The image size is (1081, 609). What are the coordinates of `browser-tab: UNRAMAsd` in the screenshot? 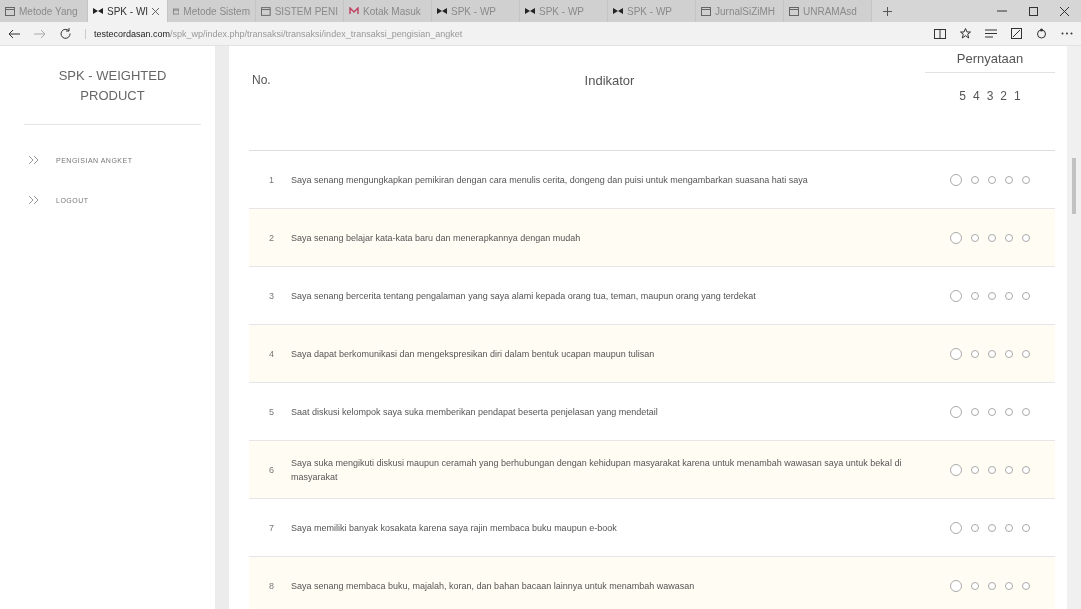 It's located at (828, 11).